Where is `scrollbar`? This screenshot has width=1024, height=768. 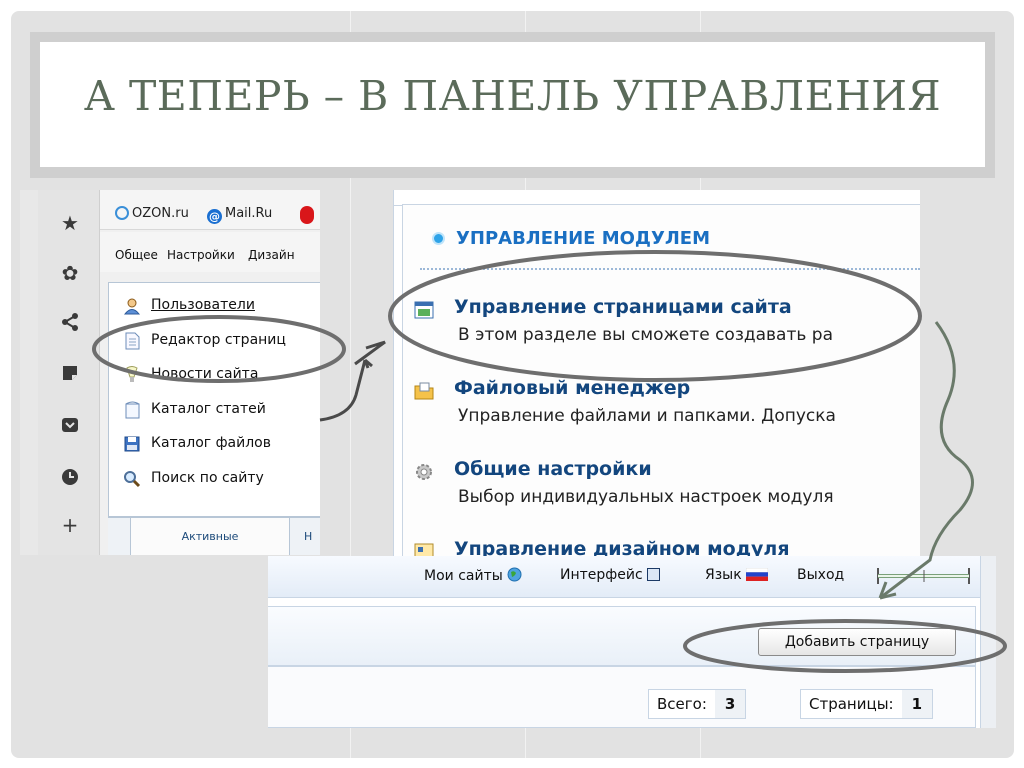
scrollbar is located at coordinates (988, 642).